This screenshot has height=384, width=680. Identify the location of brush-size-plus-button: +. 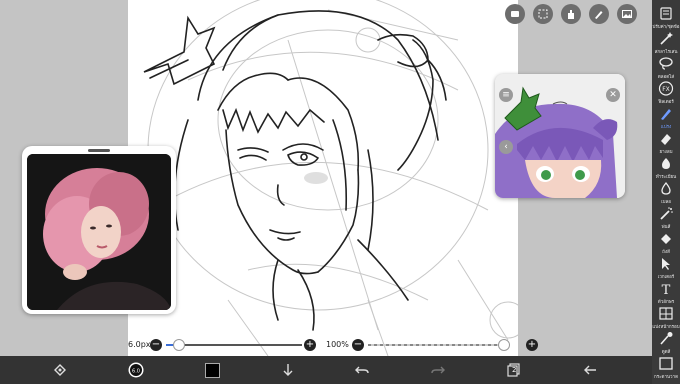
(310, 345).